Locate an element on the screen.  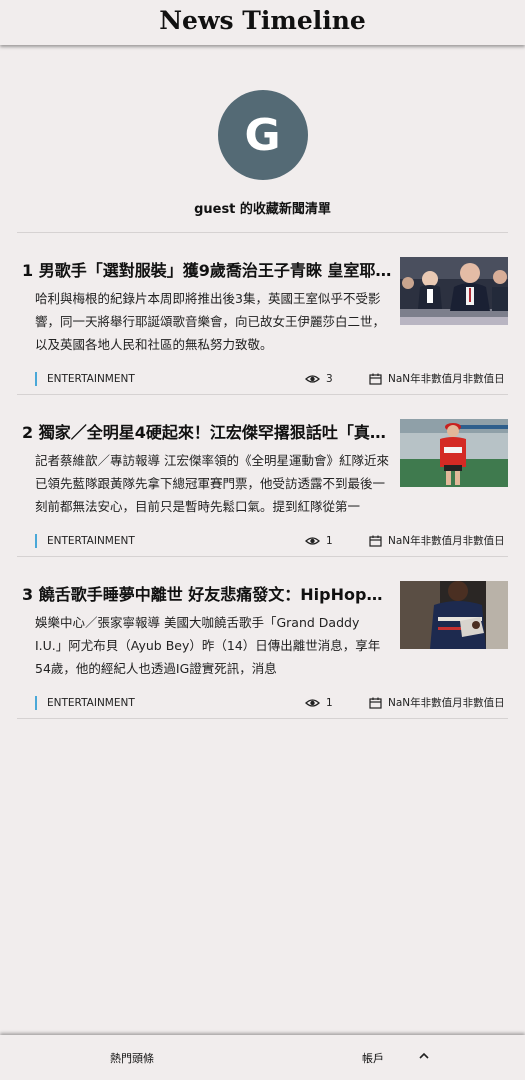
chevron-up-icon is located at coordinates (424, 1056).